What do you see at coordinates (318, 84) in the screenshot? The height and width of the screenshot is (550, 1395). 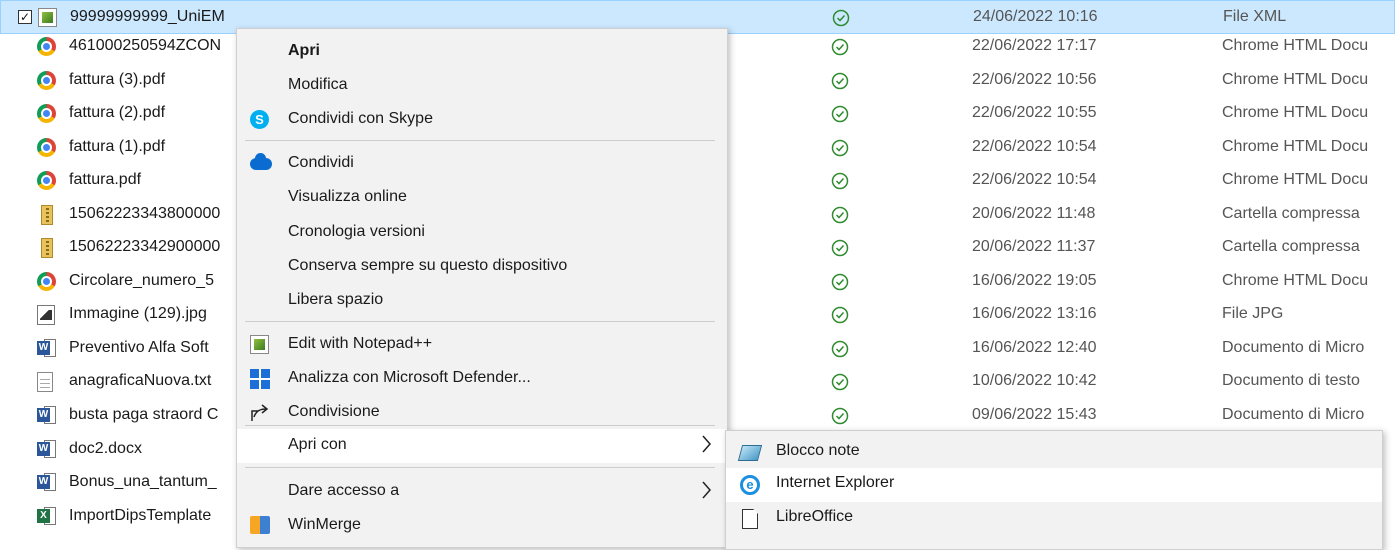 I see `menu-item-edit-label: Modifica` at bounding box center [318, 84].